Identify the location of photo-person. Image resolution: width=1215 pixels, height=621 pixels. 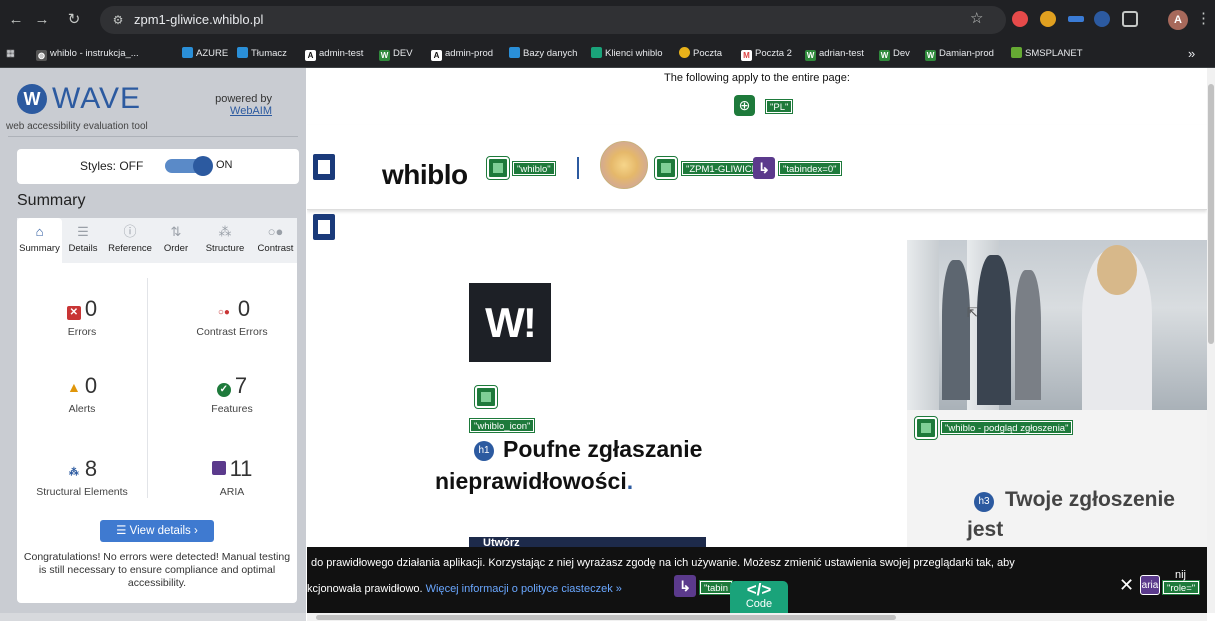
(1117, 270).